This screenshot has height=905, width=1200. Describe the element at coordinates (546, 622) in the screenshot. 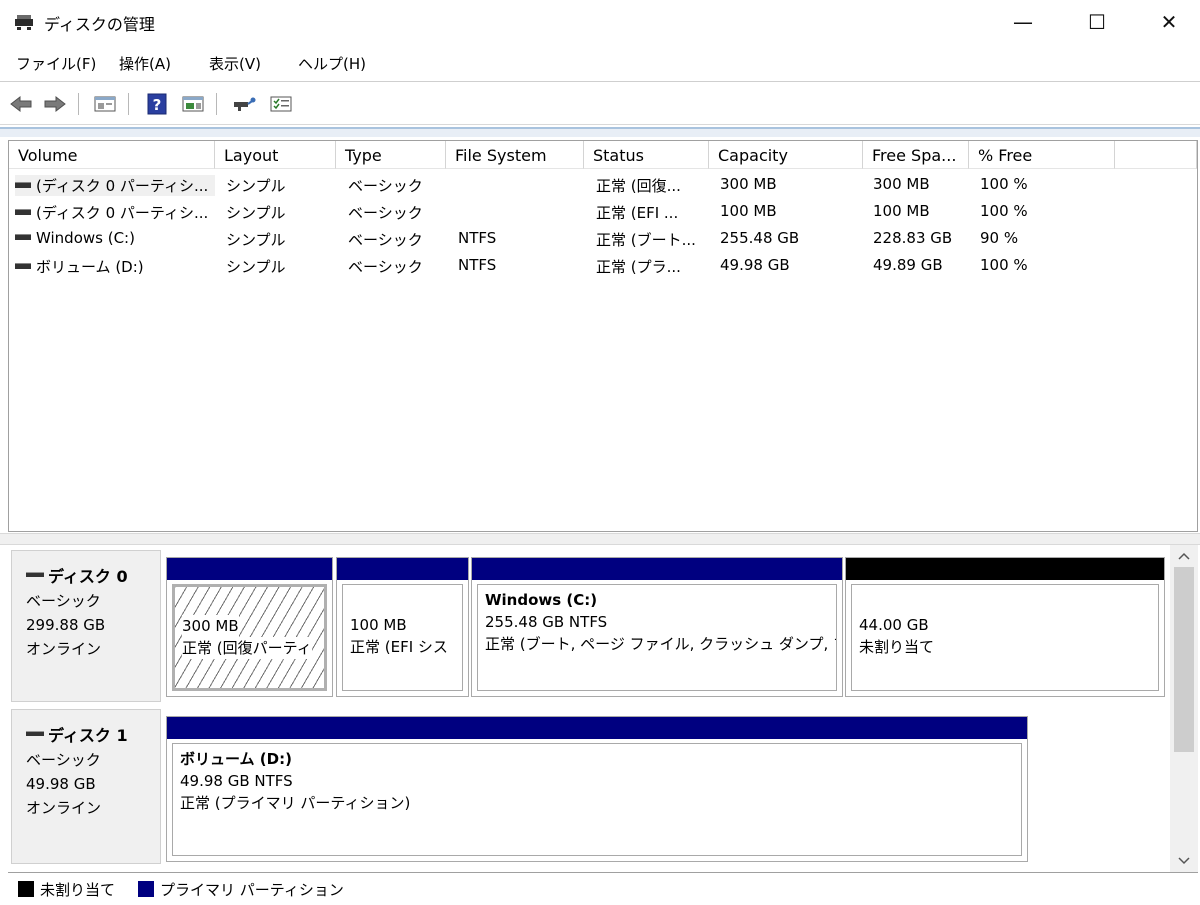

I see `partition-size: 255.48 GB NTFS` at that location.